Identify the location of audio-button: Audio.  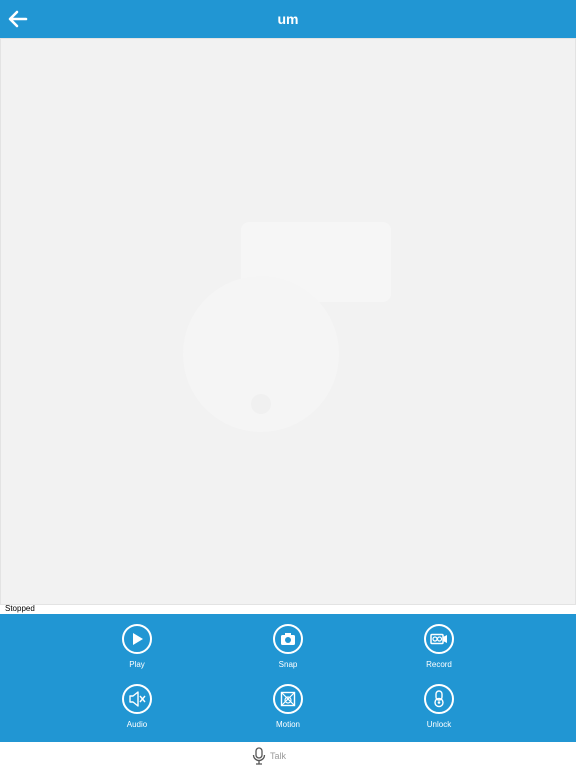
(137, 704).